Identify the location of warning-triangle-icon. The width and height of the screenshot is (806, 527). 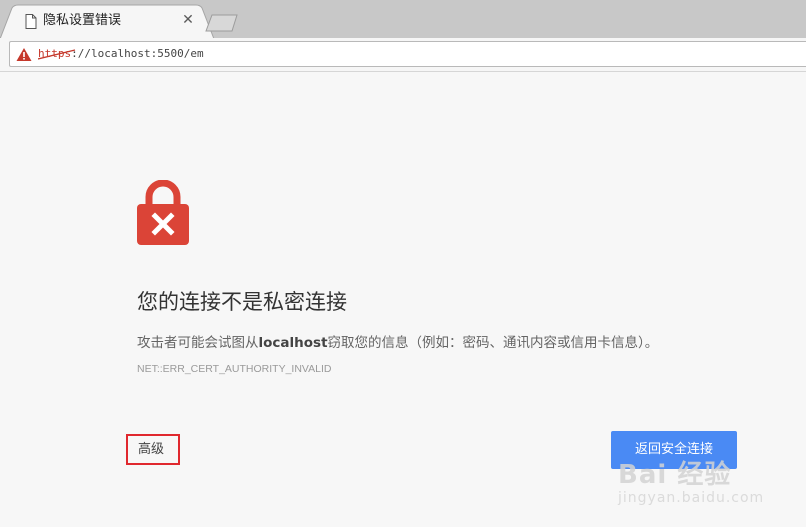
(24, 54).